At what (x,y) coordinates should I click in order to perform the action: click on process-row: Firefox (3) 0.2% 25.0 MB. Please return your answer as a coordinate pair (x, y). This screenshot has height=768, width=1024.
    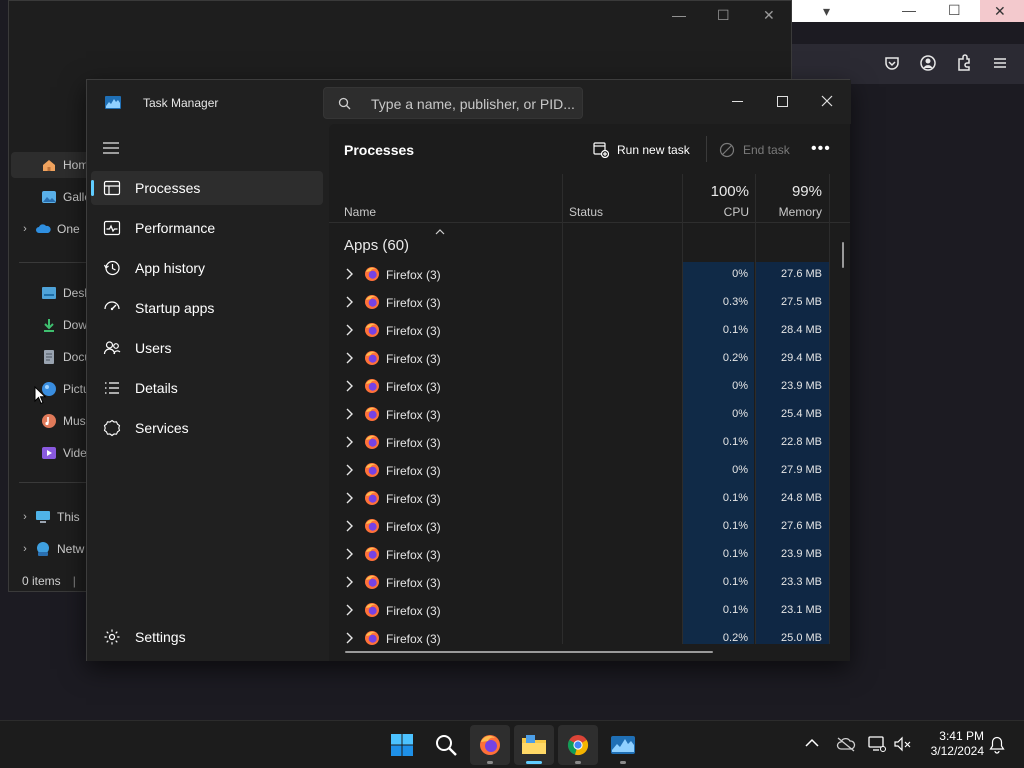
    Looking at the image, I should click on (579, 639).